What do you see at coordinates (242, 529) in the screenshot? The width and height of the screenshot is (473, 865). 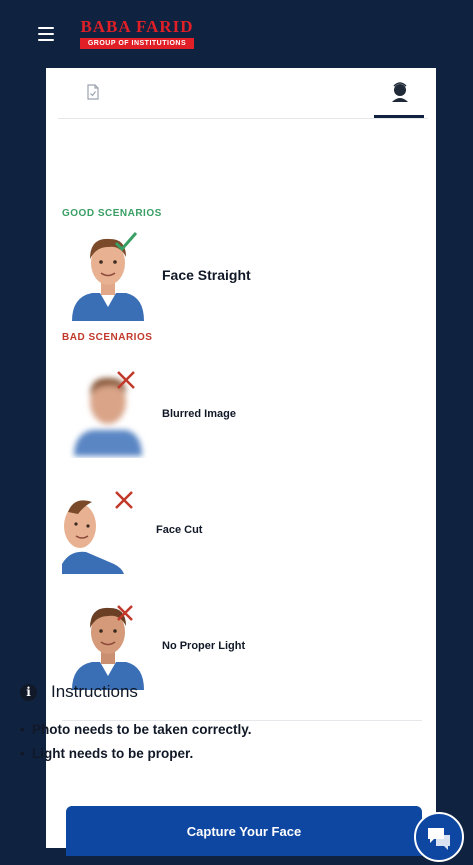 I see `scenario-face-cut: Face Cut` at bounding box center [242, 529].